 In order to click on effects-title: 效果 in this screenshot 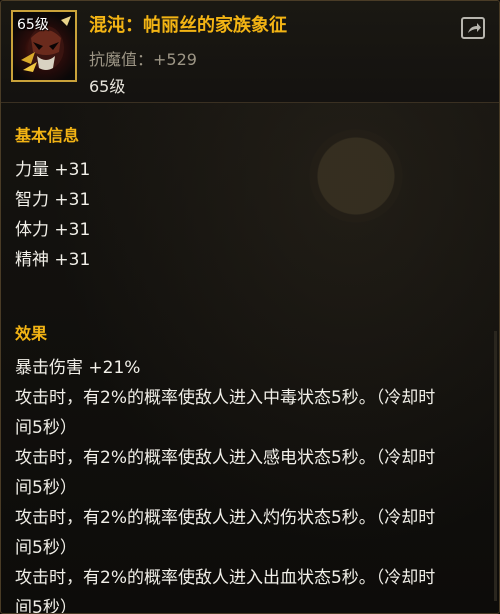, I will do `click(31, 333)`.